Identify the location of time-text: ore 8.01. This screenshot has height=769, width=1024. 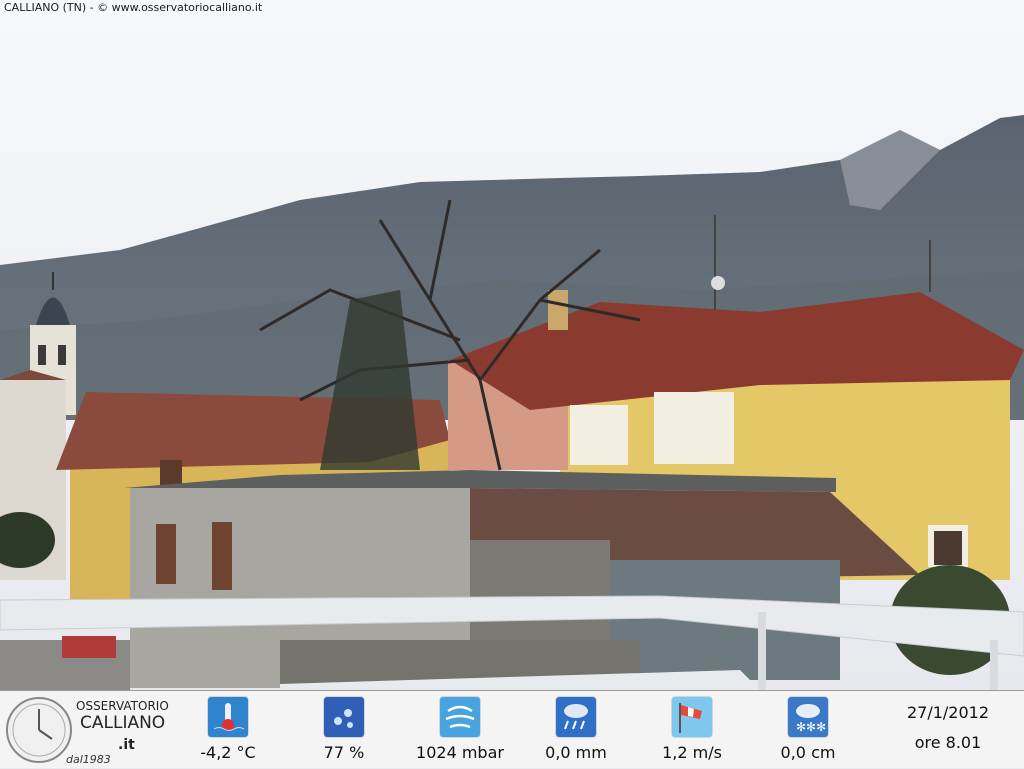
(948, 742).